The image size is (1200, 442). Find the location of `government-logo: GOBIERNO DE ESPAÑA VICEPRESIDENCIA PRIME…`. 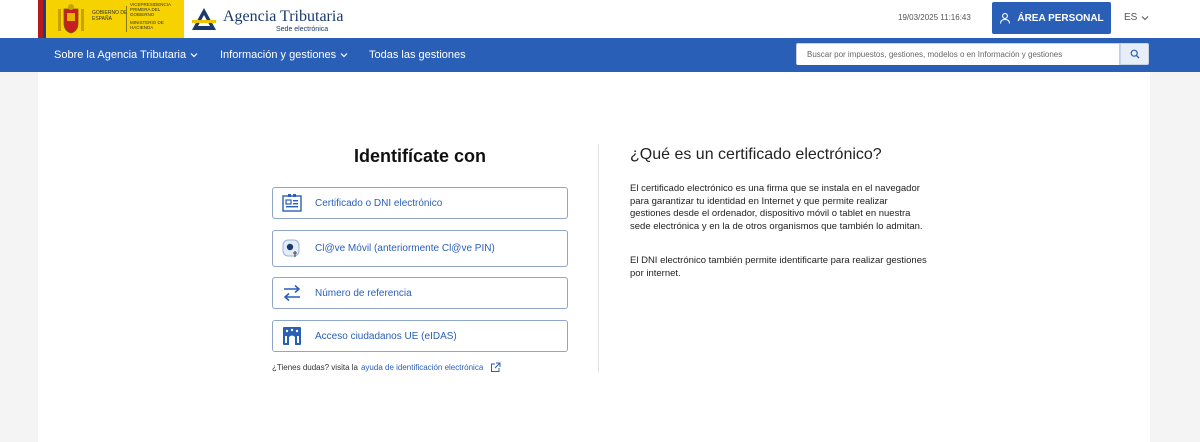

government-logo: GOBIERNO DE ESPAÑA VICEPRESIDENCIA PRIME… is located at coordinates (111, 19).